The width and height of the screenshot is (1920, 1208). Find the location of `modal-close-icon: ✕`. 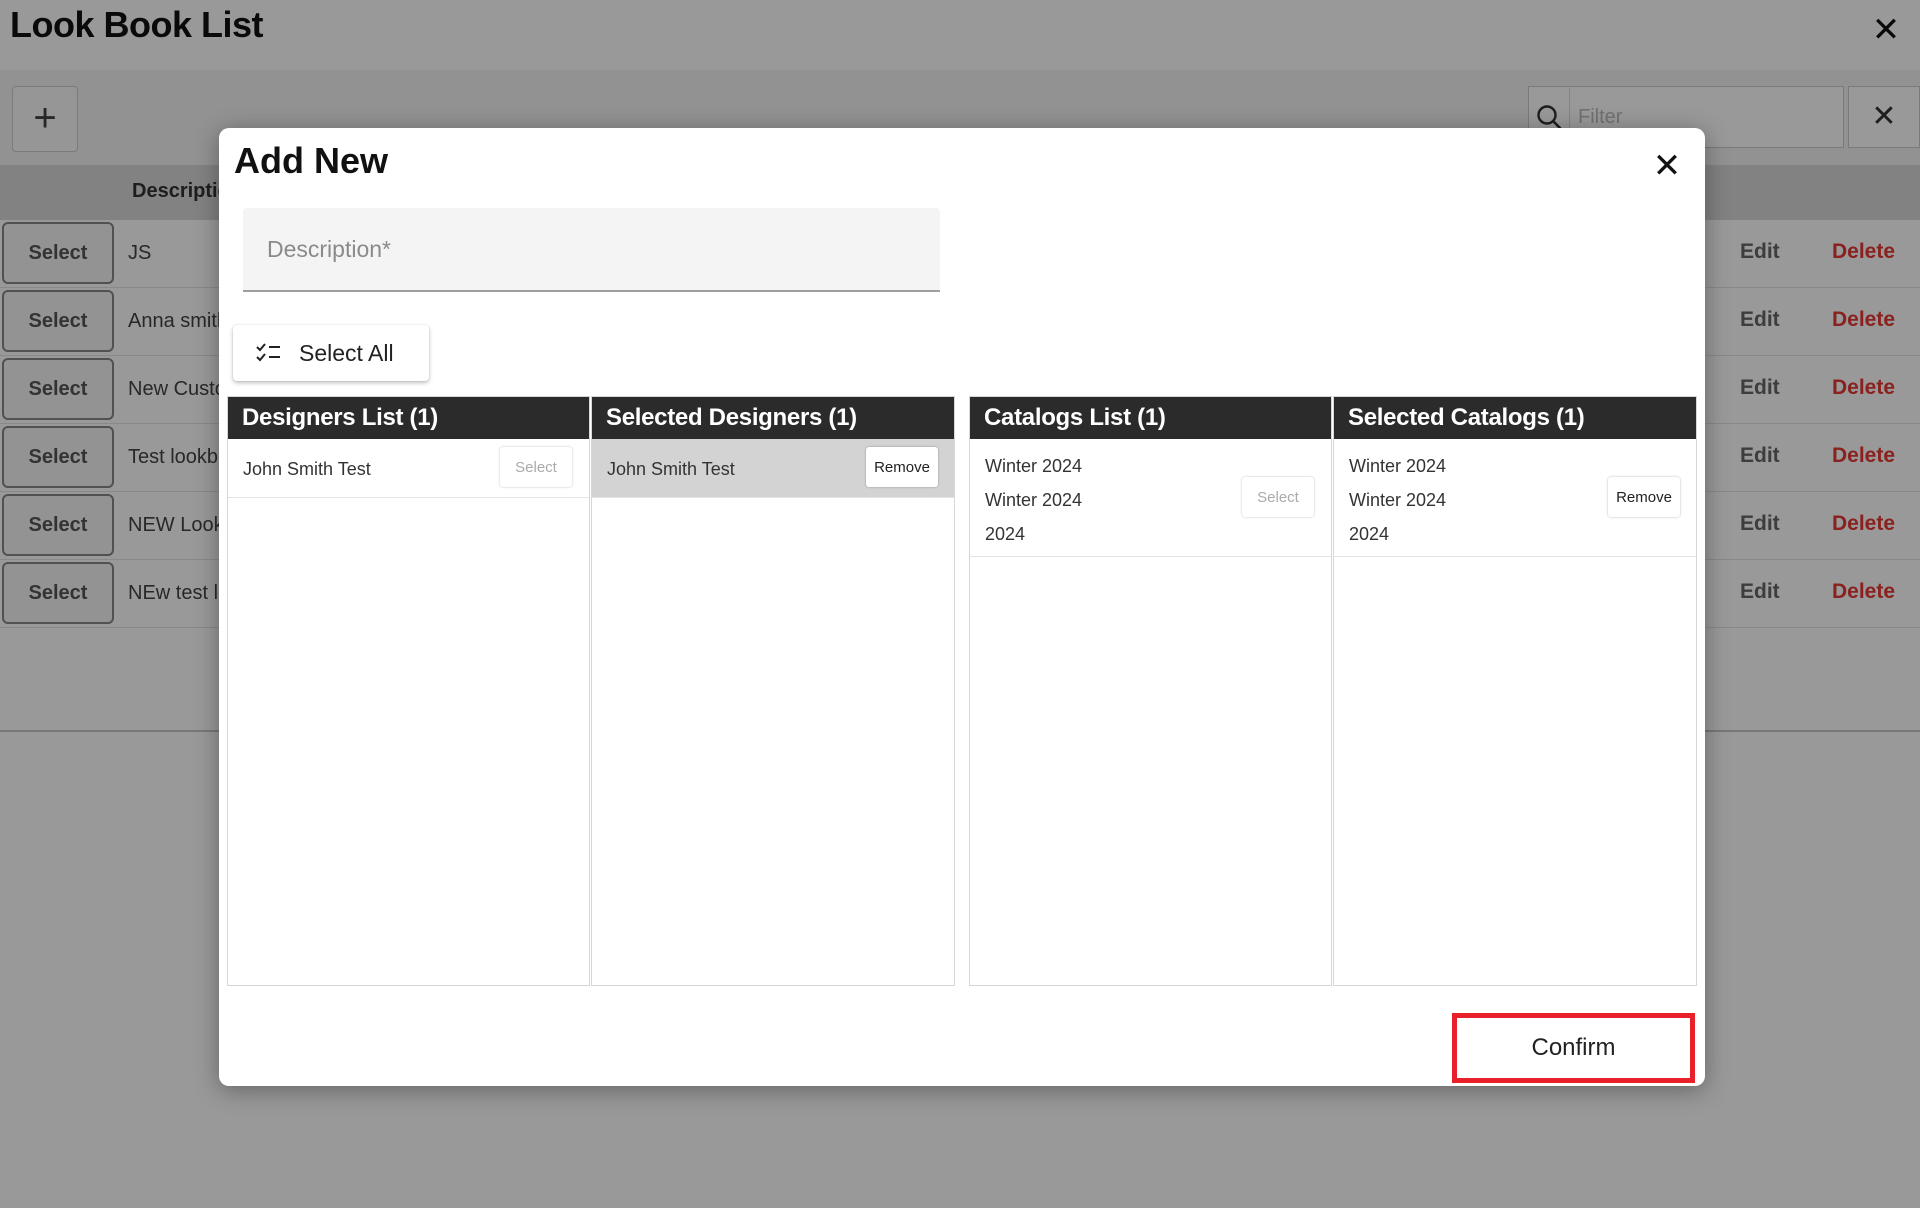

modal-close-icon: ✕ is located at coordinates (1667, 166).